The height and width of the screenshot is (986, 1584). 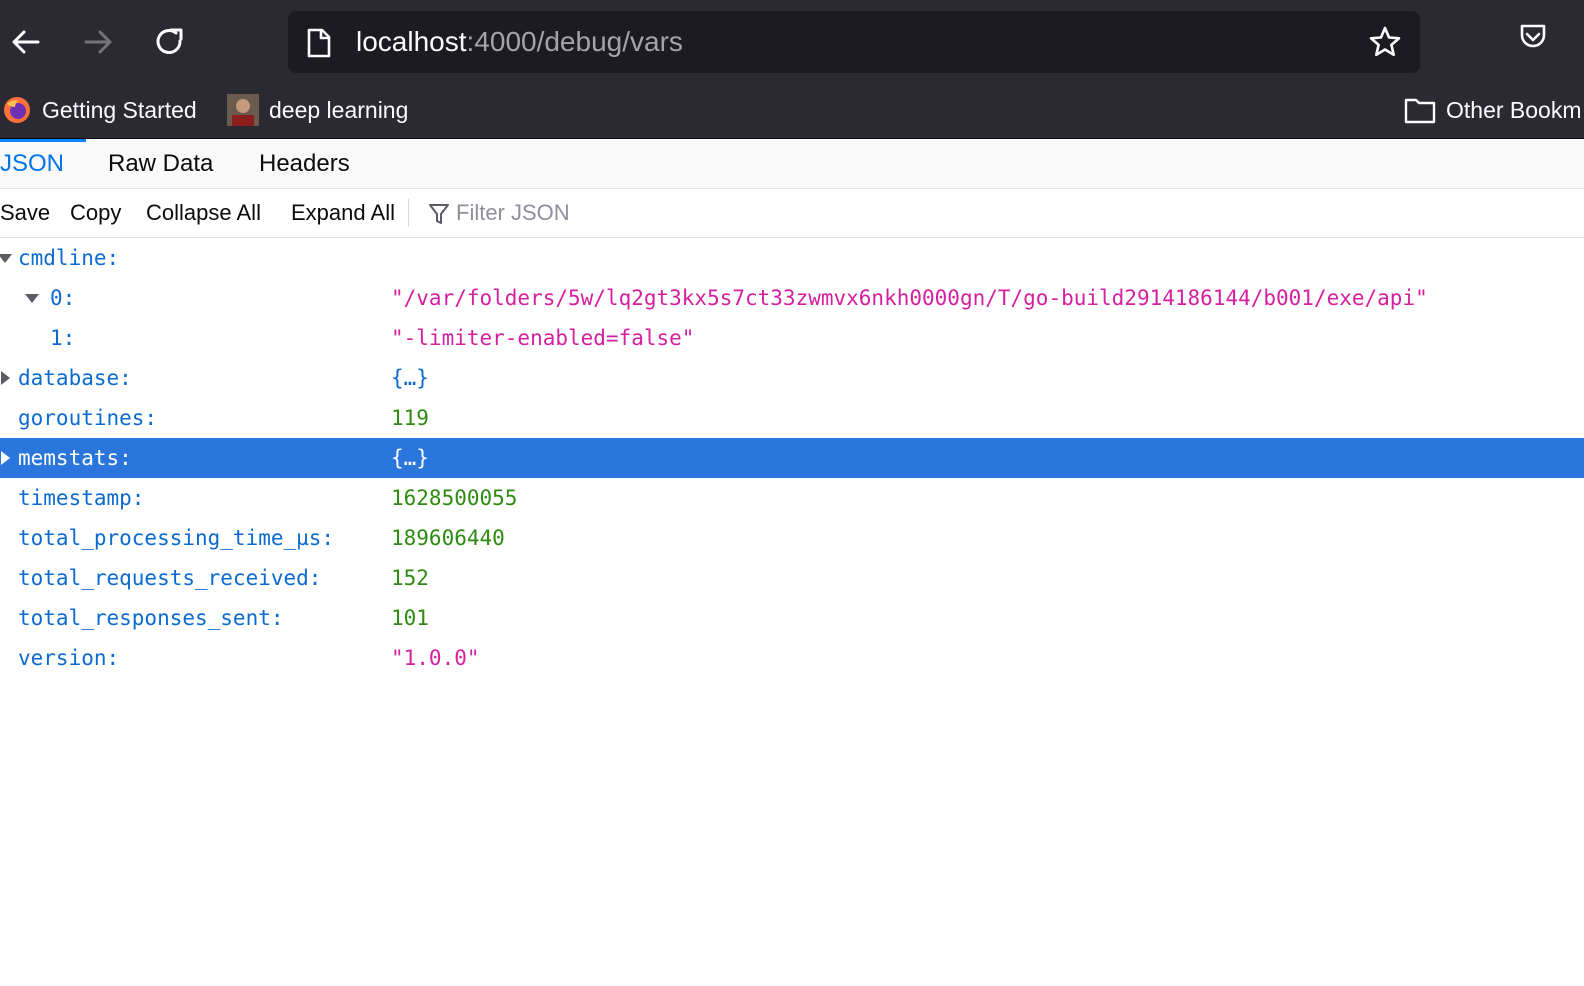 I want to click on bookmark-label: deep learning, so click(x=339, y=109).